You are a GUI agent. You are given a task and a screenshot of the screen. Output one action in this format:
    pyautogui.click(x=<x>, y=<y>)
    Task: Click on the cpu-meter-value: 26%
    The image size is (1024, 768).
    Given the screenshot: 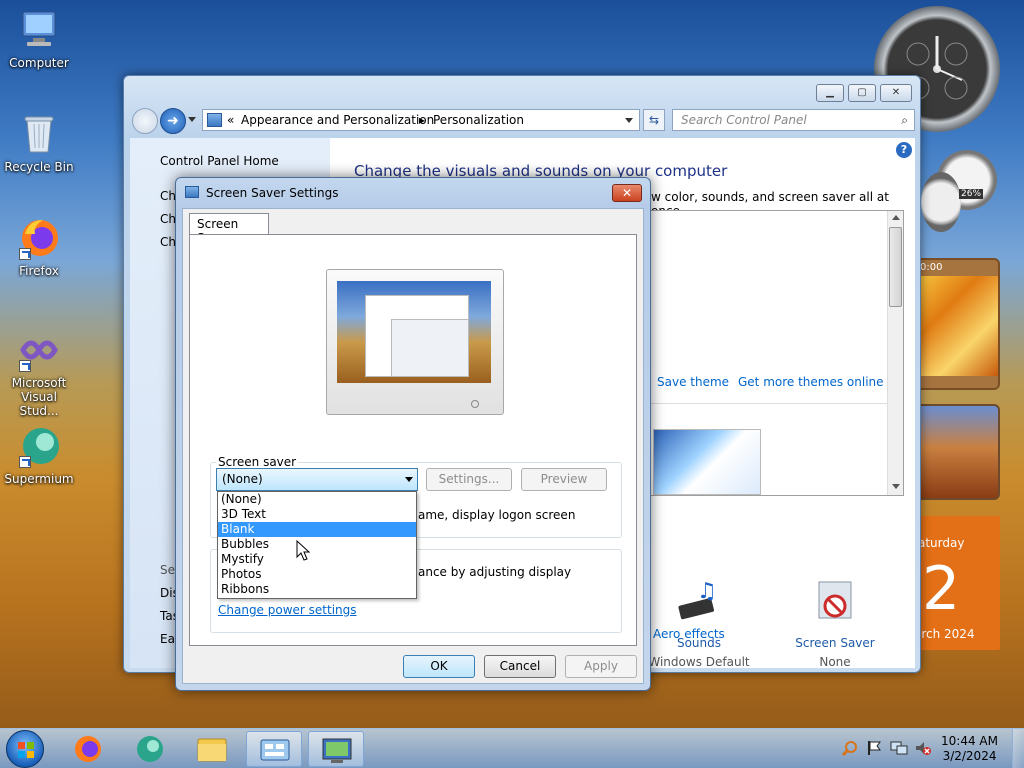 What is the action you would take?
    pyautogui.click(x=971, y=194)
    